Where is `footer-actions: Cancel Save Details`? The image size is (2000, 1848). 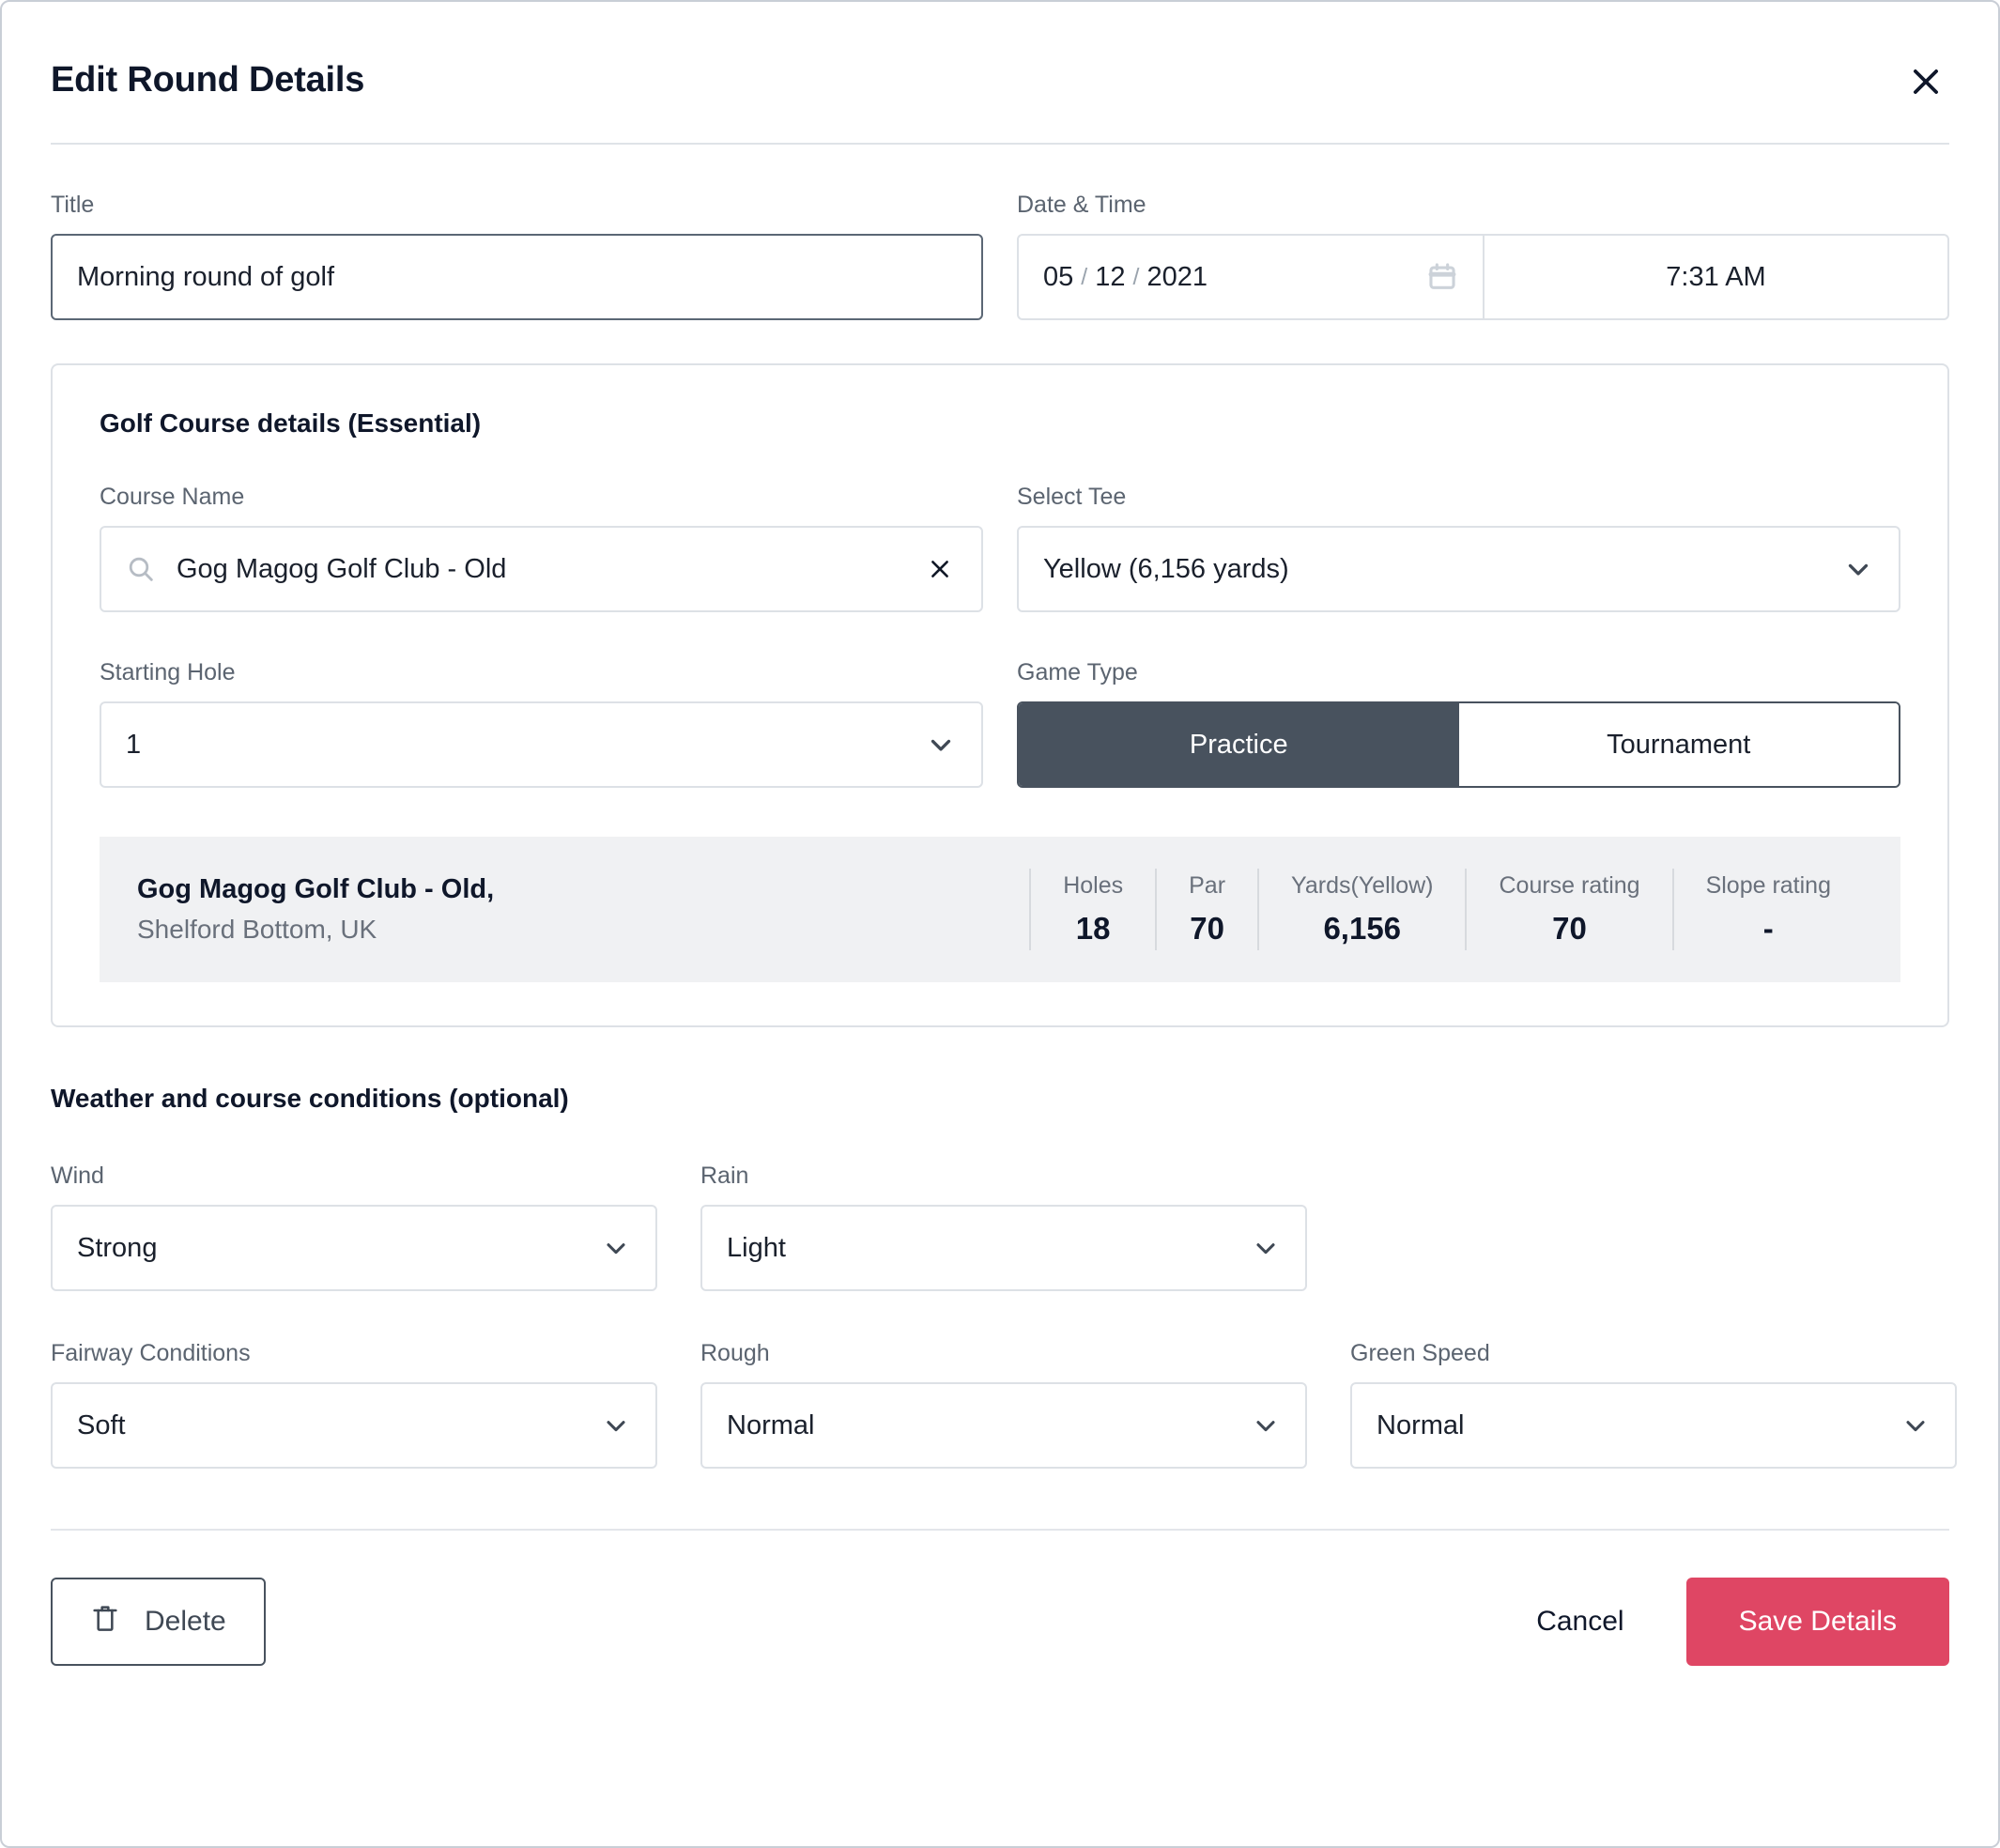
footer-actions: Cancel Save Details is located at coordinates (1732, 1622).